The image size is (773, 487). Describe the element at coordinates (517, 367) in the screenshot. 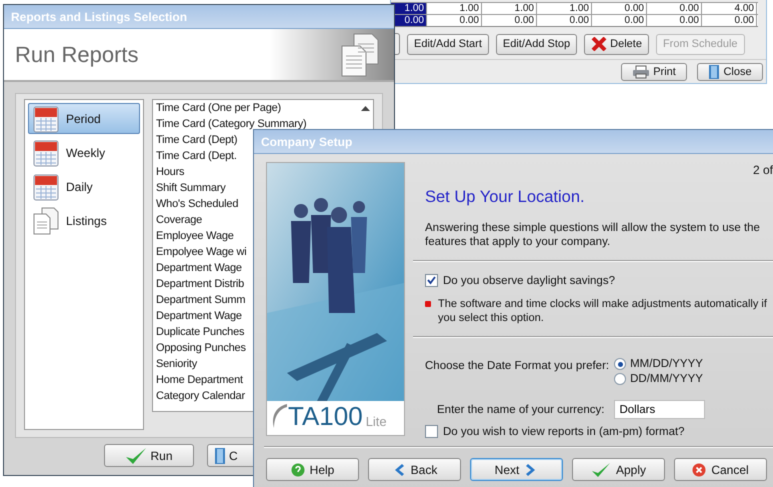

I see `field-label: Choose the Date Format you prefer:` at that location.